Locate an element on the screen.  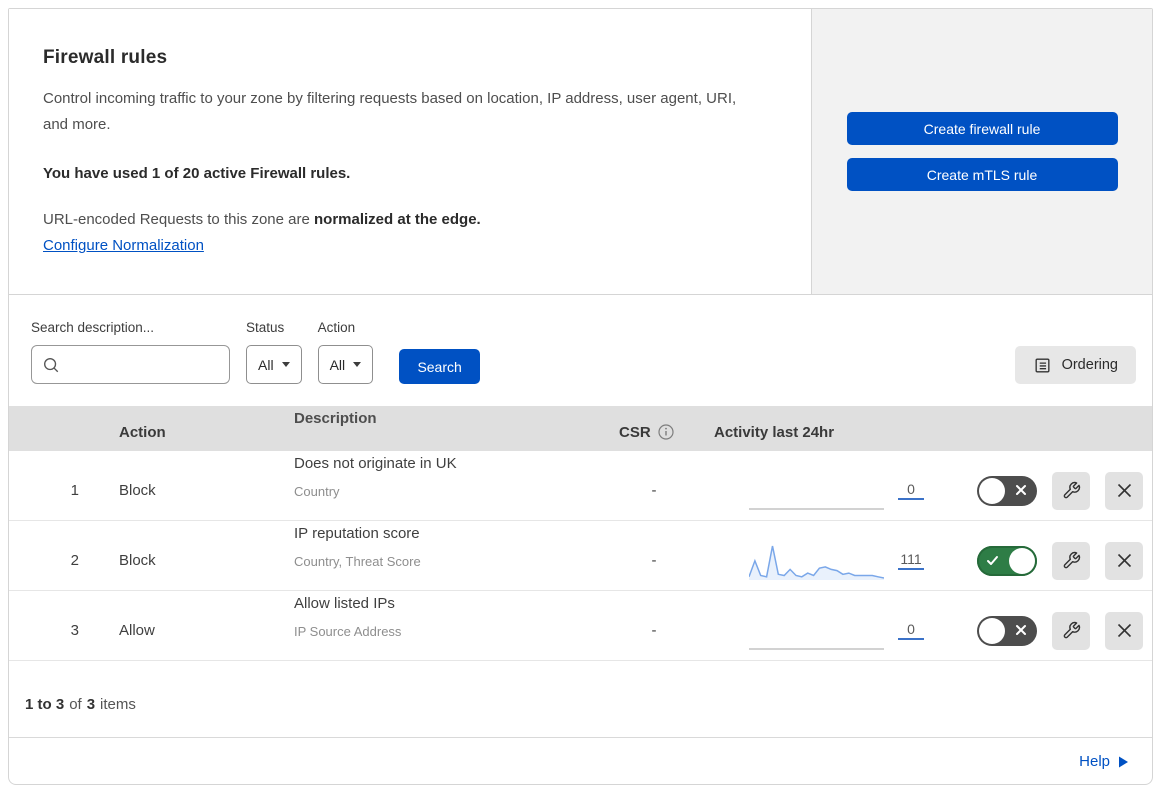
search-input is located at coordinates (143, 364).